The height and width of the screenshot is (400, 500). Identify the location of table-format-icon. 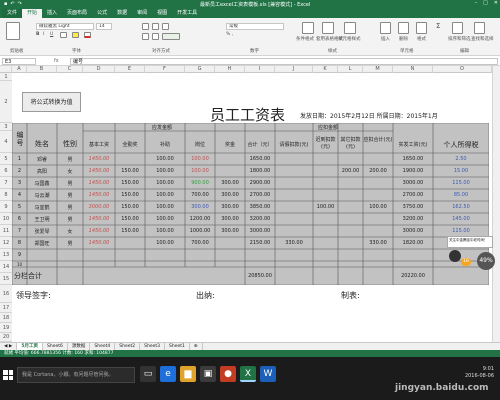
(328, 28).